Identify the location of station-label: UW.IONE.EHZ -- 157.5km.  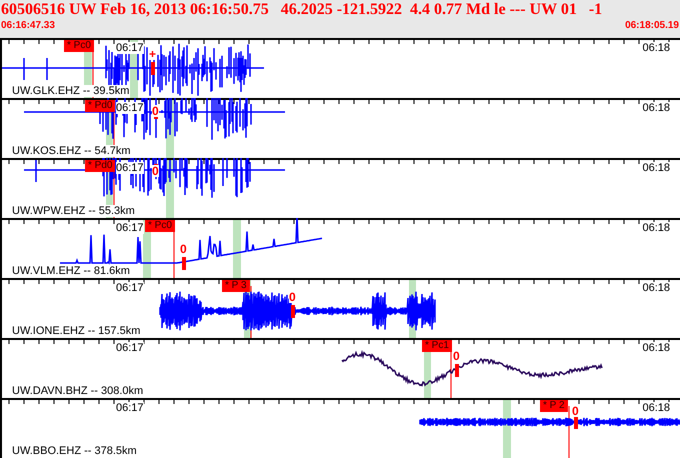
(76, 331).